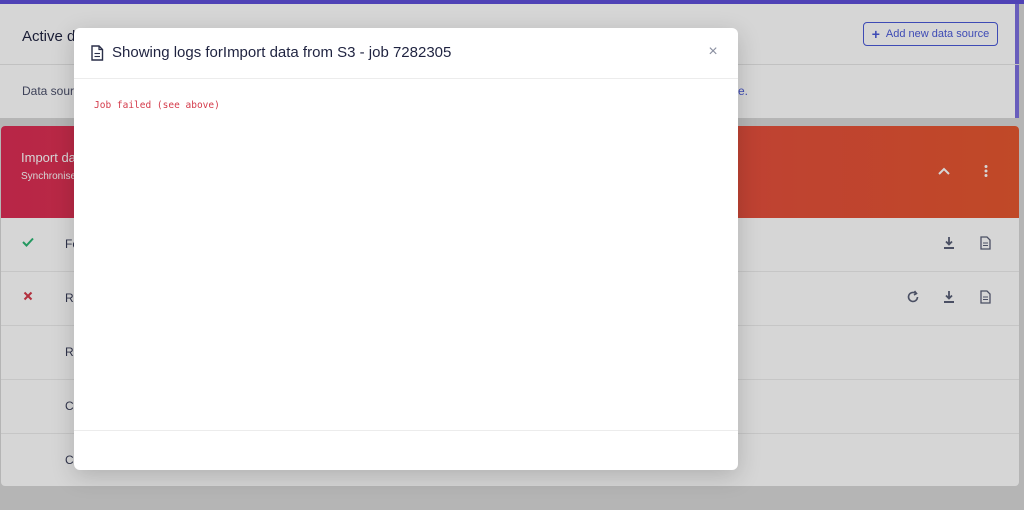  What do you see at coordinates (97, 53) in the screenshot?
I see `document-icon` at bounding box center [97, 53].